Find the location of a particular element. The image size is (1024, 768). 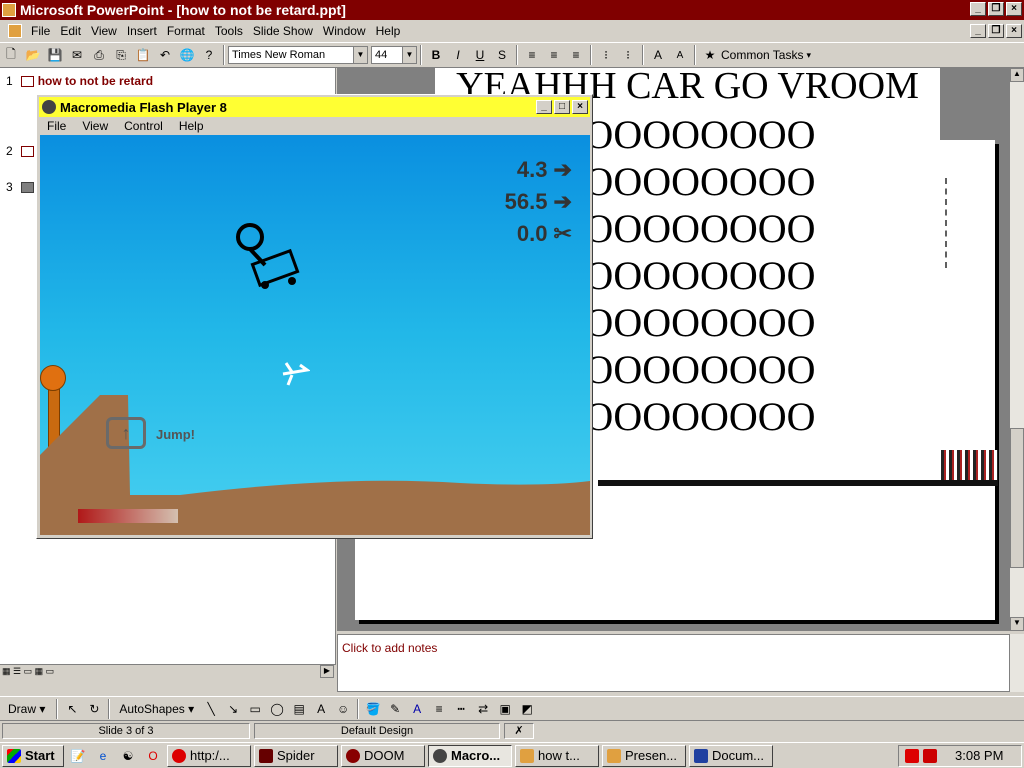

menu-tools: Tools is located at coordinates (229, 31).